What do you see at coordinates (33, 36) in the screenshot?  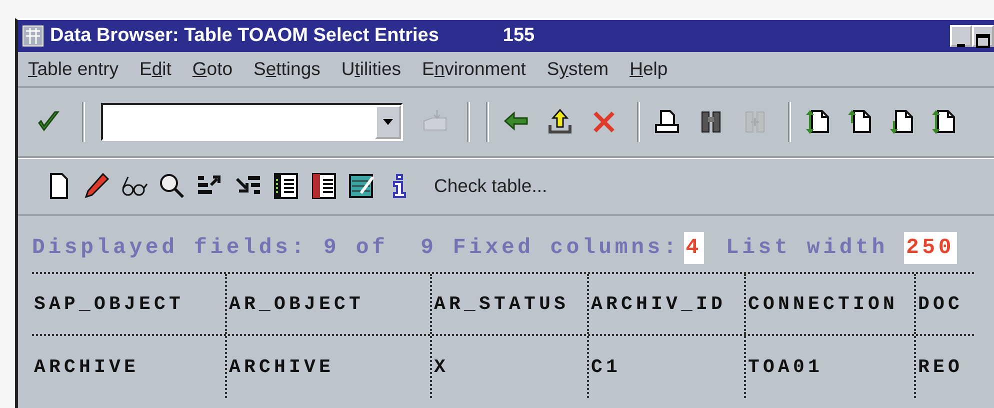 I see `app-icon` at bounding box center [33, 36].